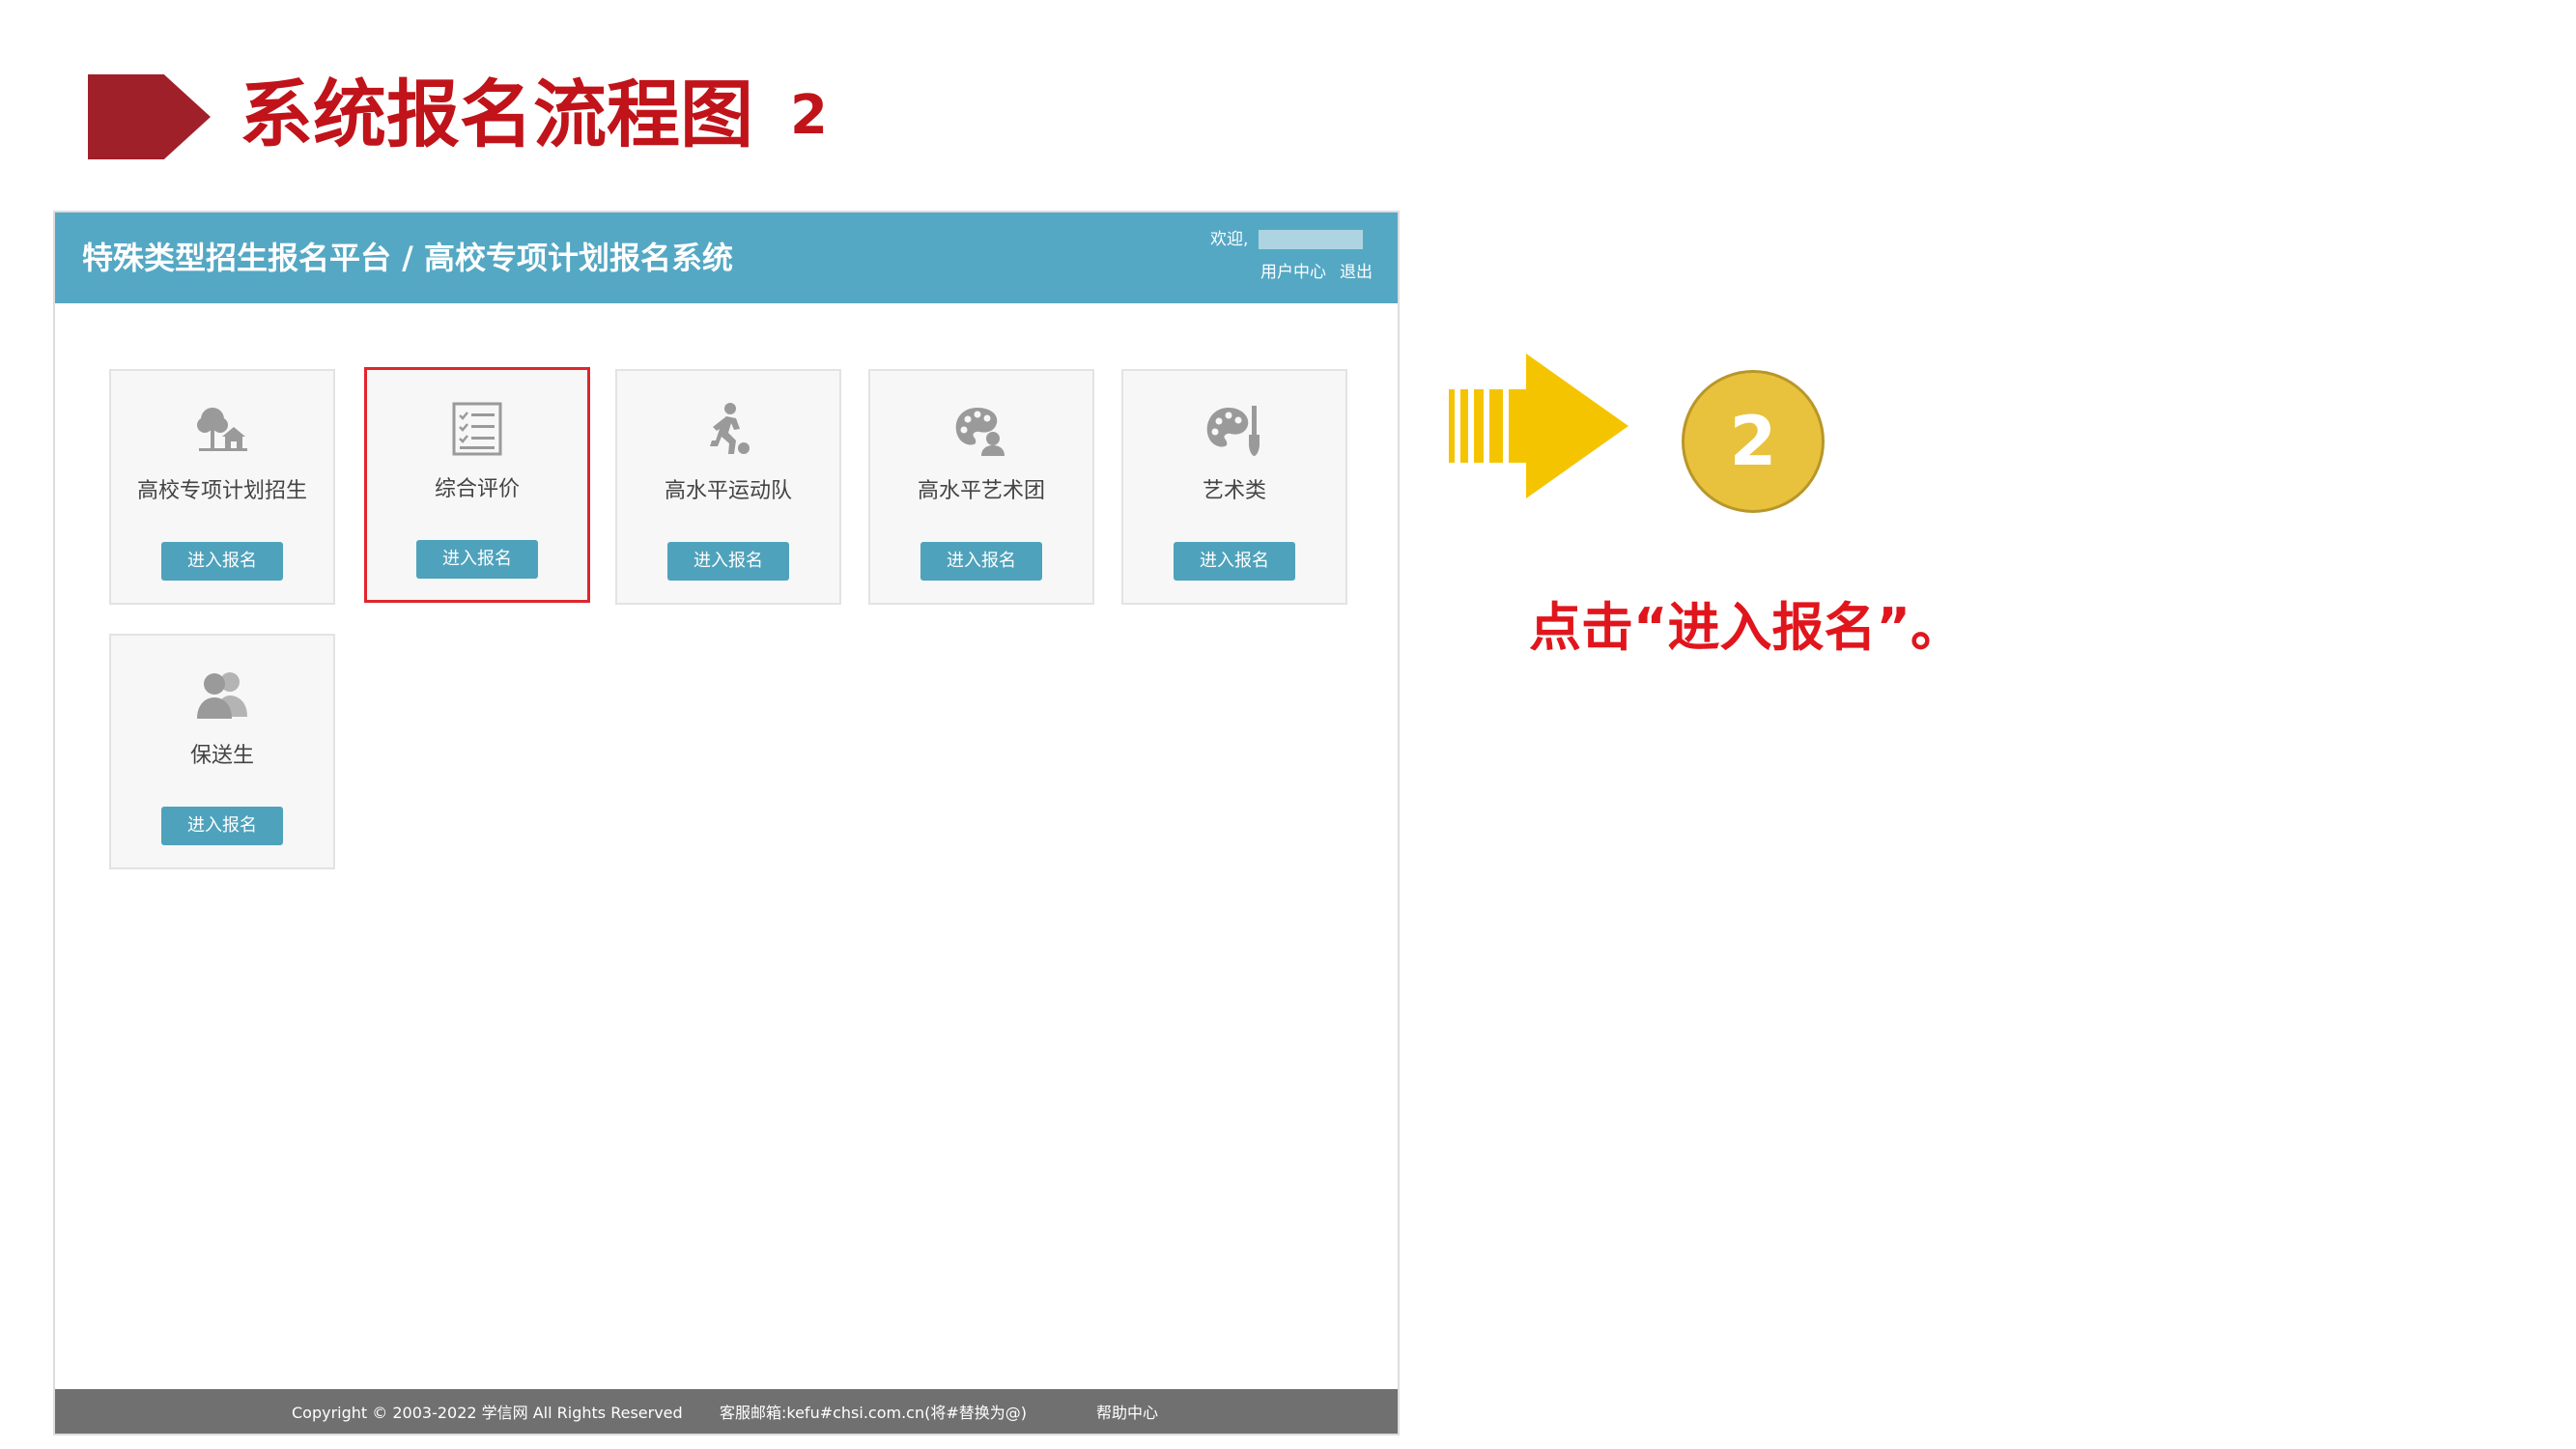  I want to click on user-center-link: 用户中心, so click(1293, 272).